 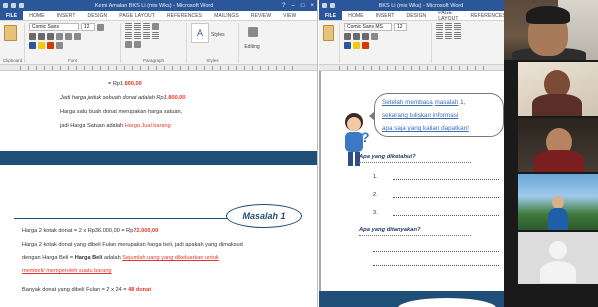 What do you see at coordinates (66, 15) in the screenshot?
I see `tab-insert: INSERT` at bounding box center [66, 15].